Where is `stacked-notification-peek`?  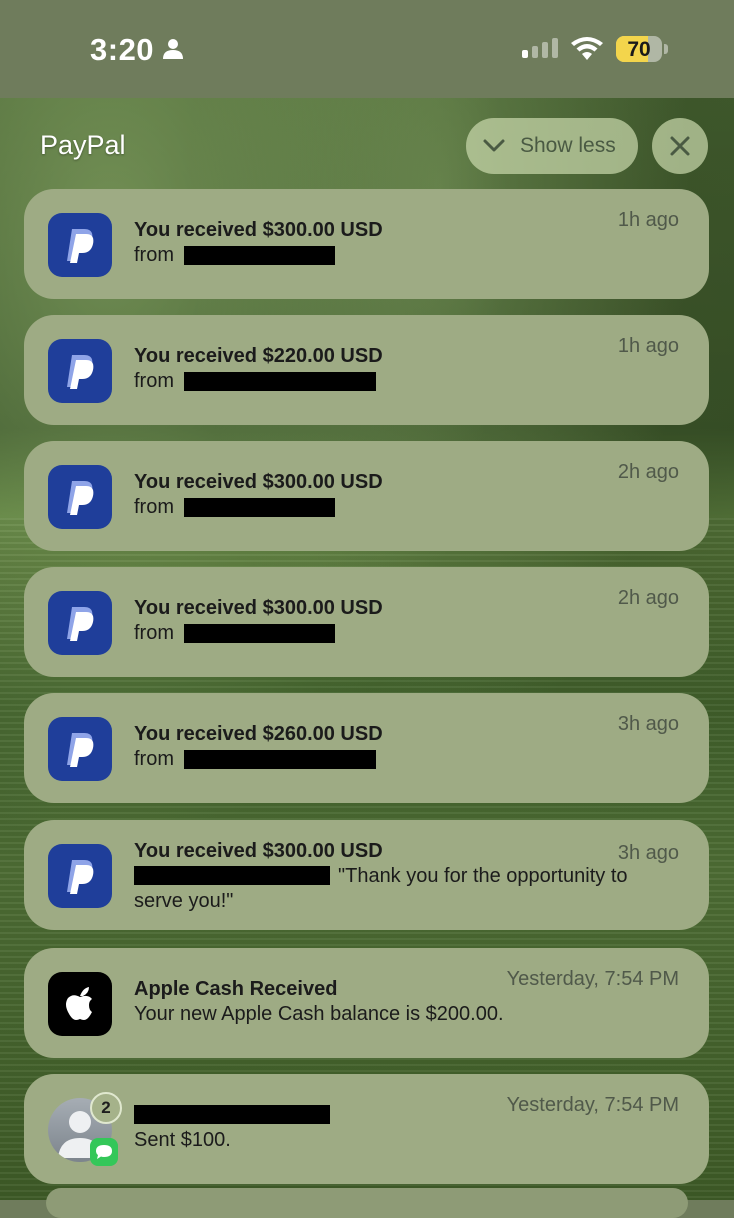
stacked-notification-peek is located at coordinates (367, 1203).